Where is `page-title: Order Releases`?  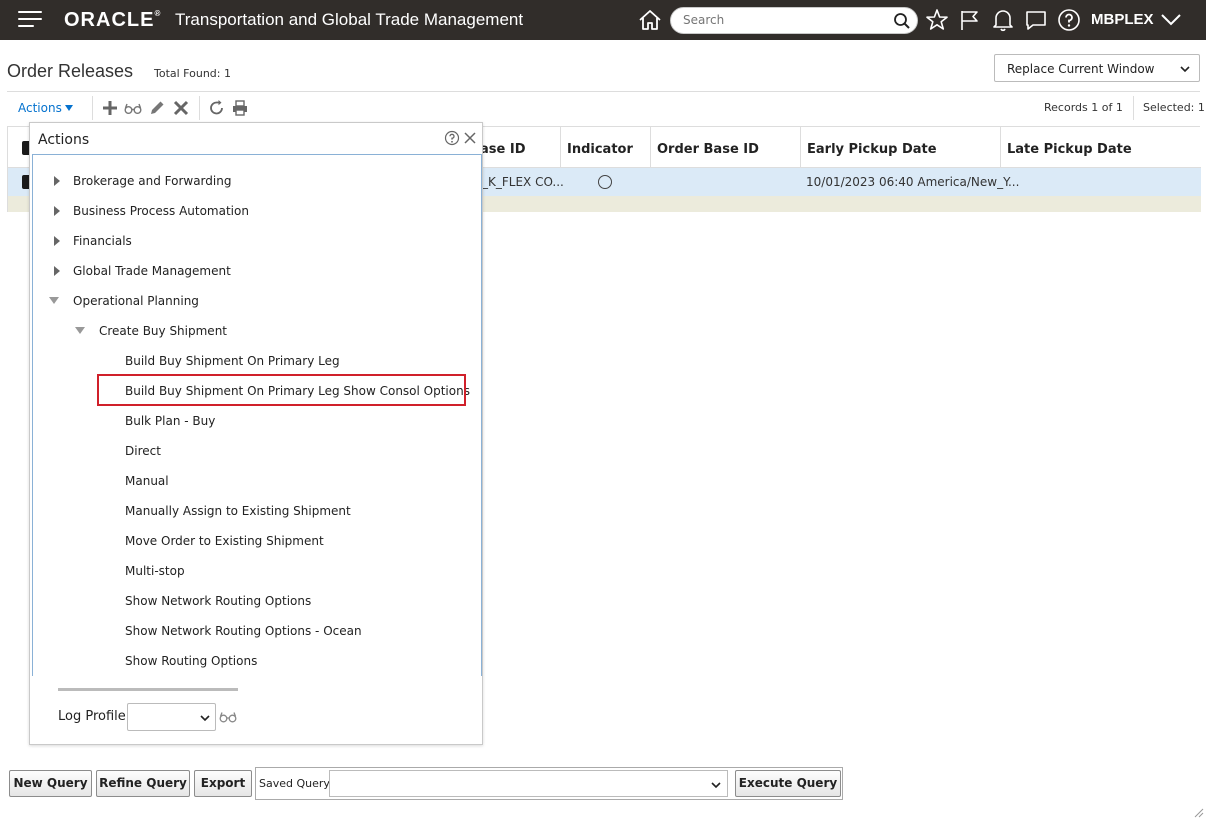
page-title: Order Releases is located at coordinates (70, 71).